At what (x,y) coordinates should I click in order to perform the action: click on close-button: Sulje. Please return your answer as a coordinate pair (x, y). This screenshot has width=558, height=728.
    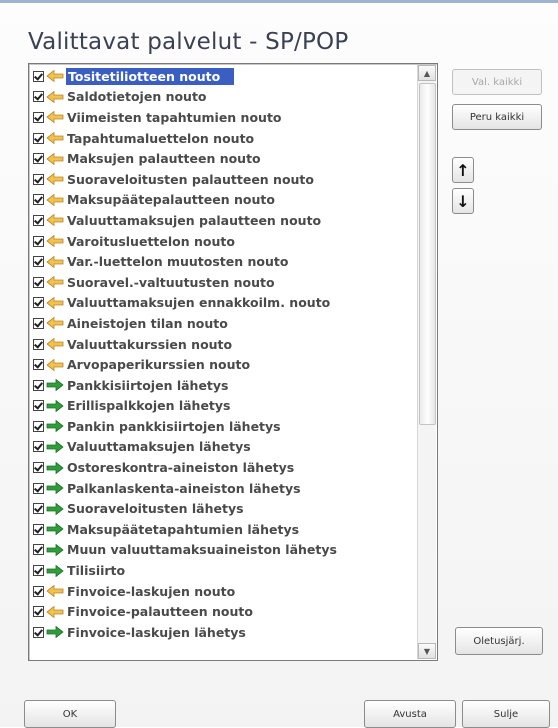
    Looking at the image, I should click on (506, 714).